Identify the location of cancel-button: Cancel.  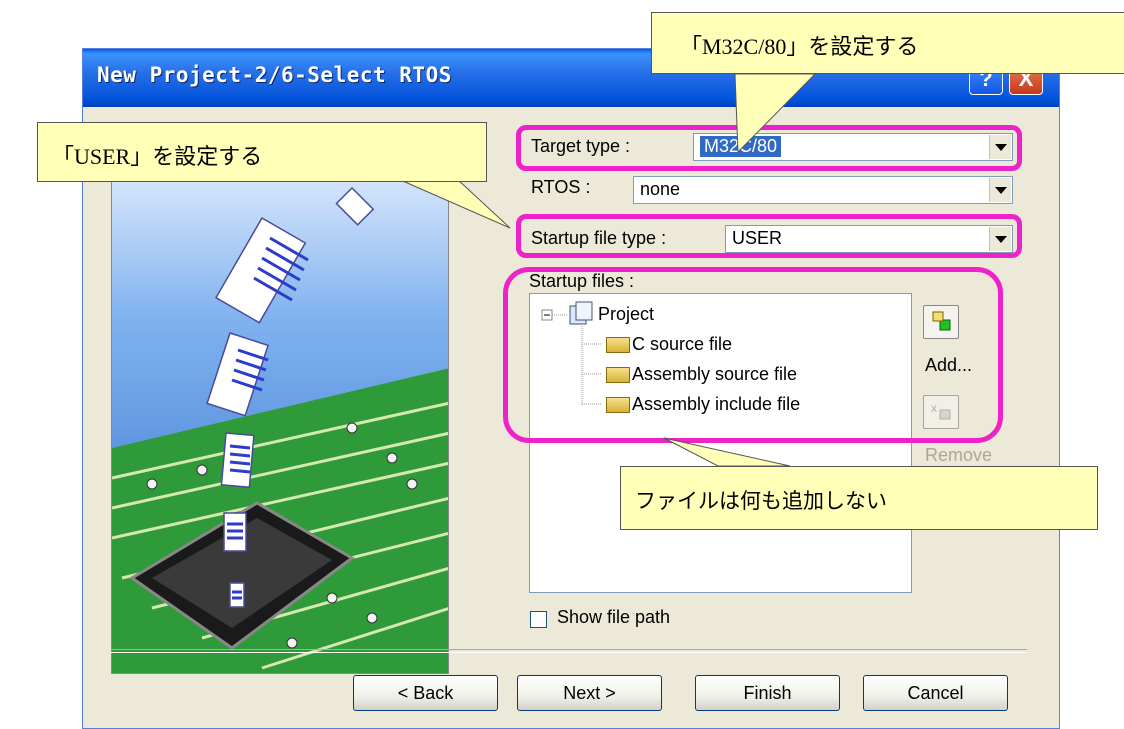
(935, 693).